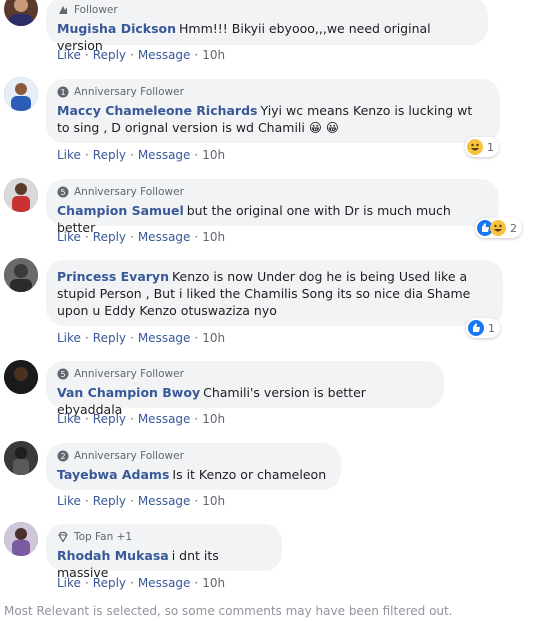 This screenshot has width=538, height=621. What do you see at coordinates (128, 392) in the screenshot?
I see `comment-author: Van Champion Bwoy` at bounding box center [128, 392].